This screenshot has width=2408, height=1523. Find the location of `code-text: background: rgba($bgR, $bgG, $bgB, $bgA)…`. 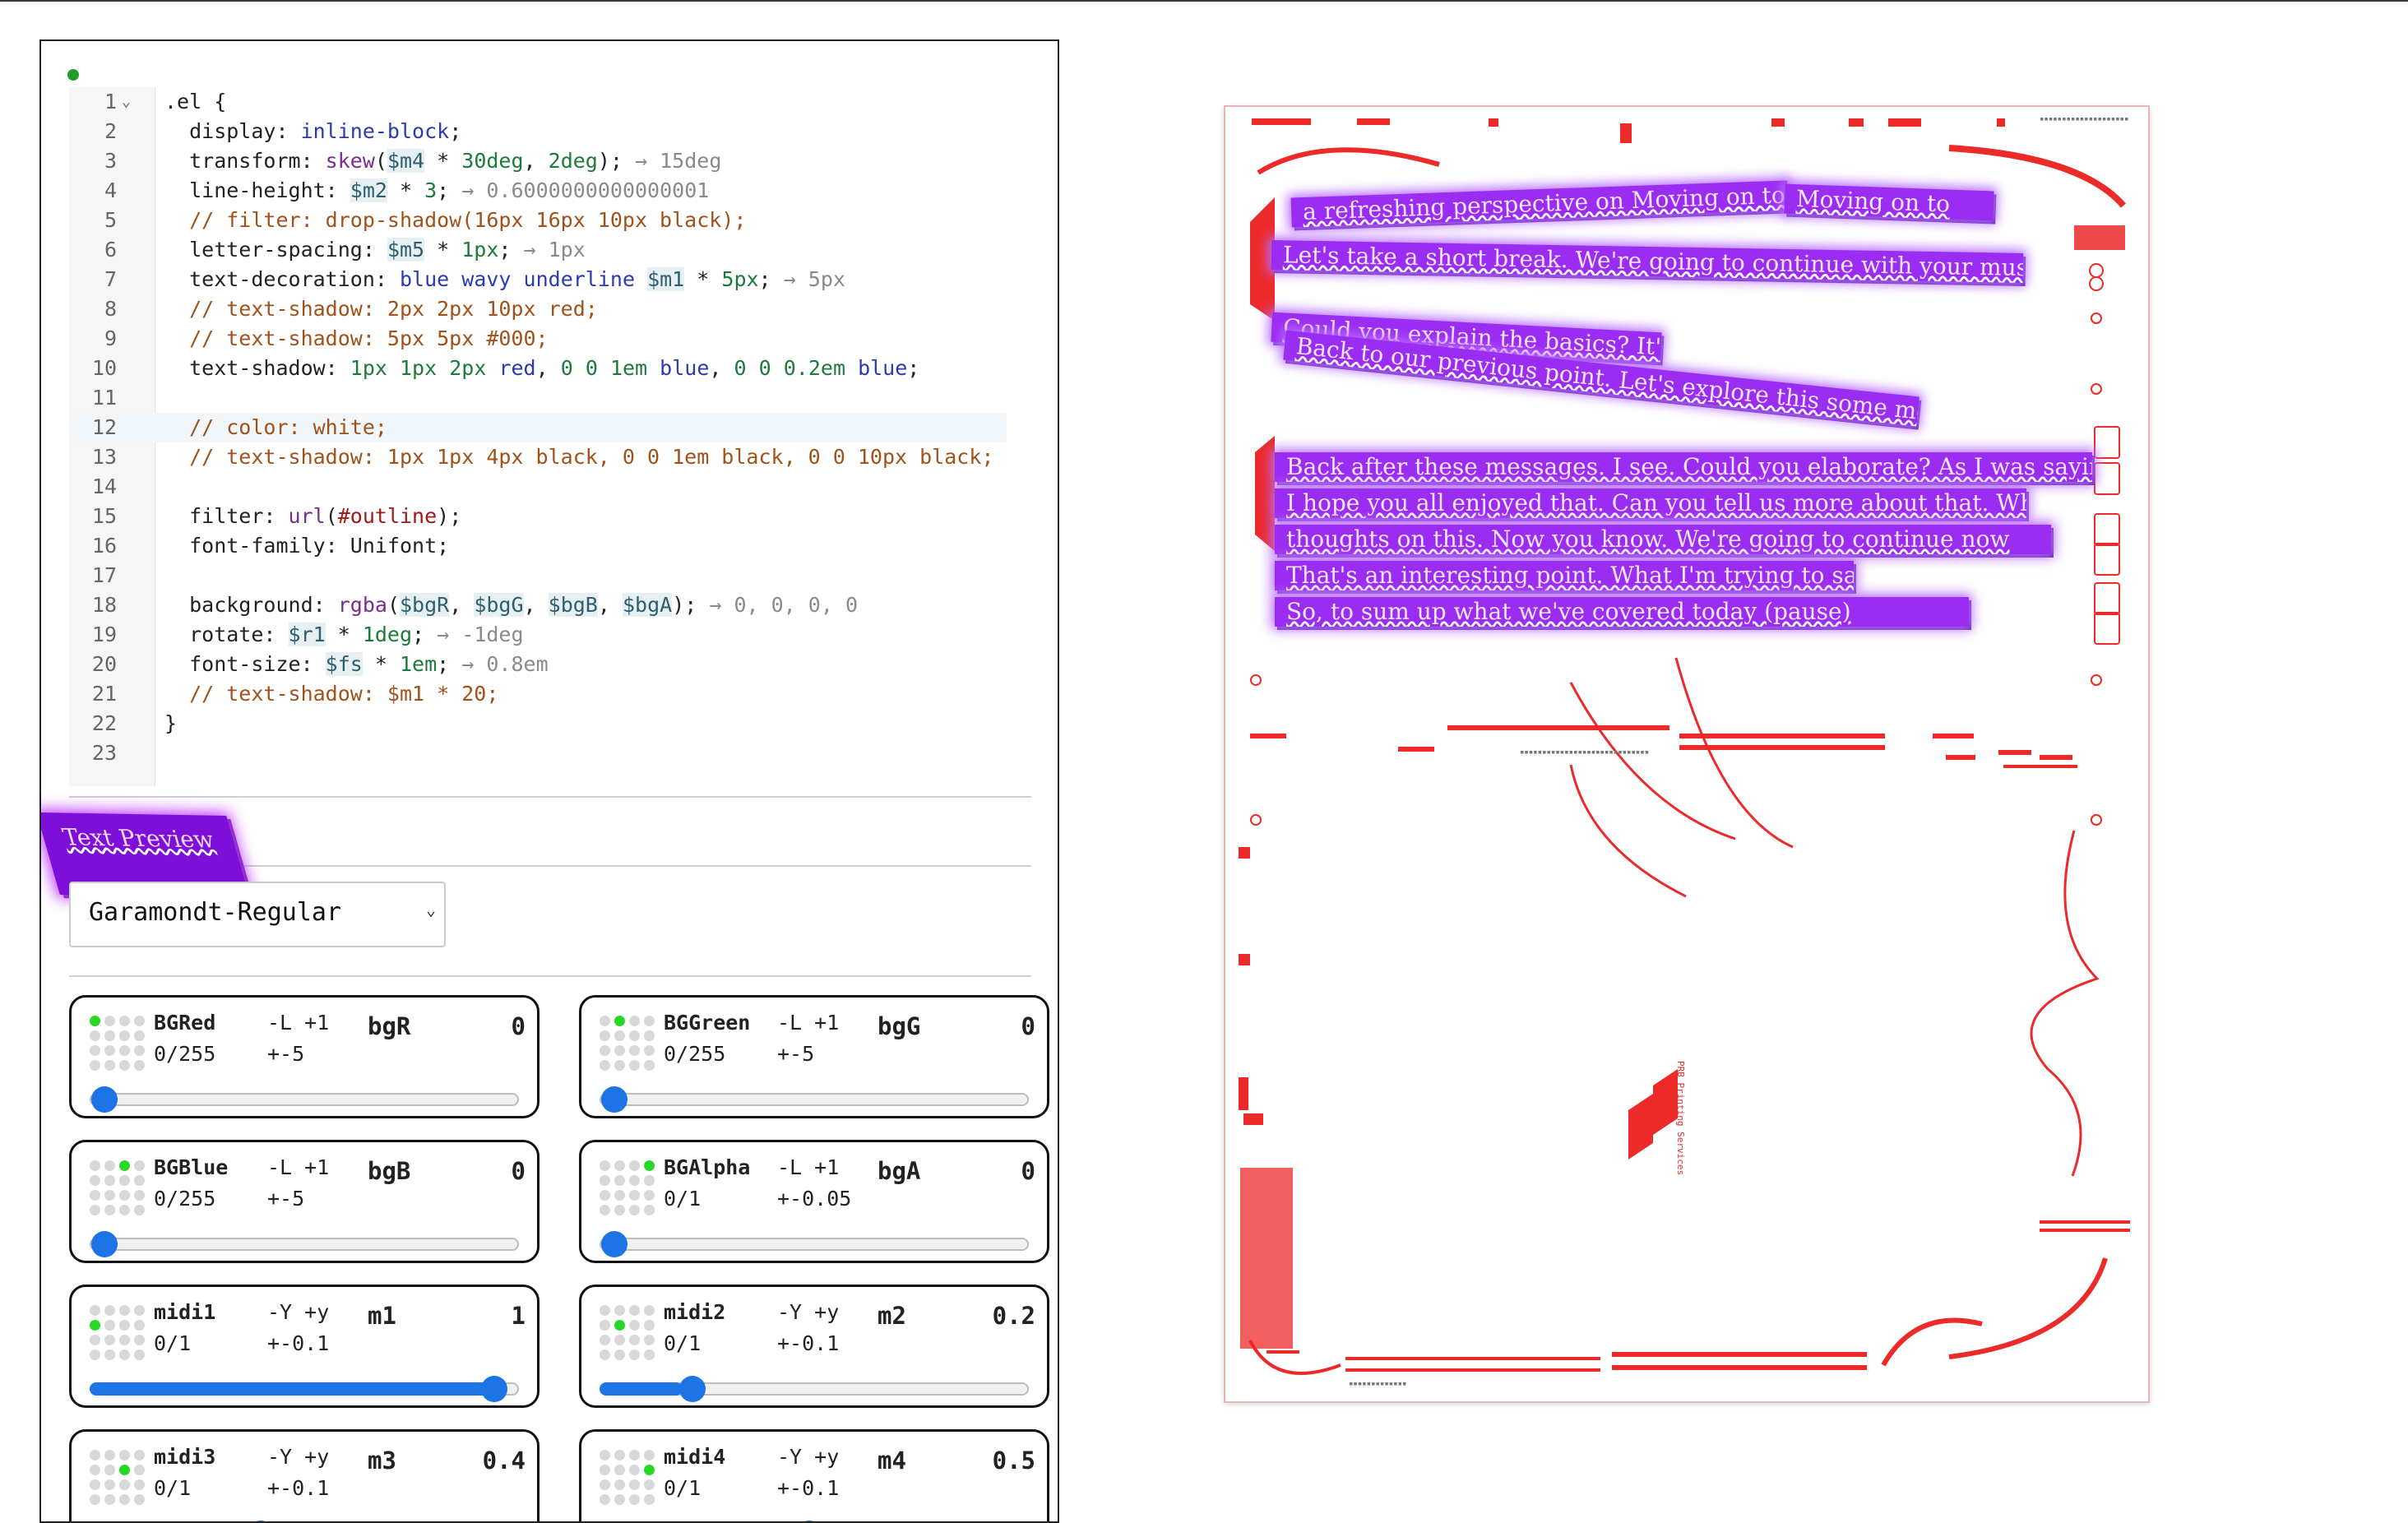

code-text: background: rgba($bgR, $bgG, $bgB, $bgA)… is located at coordinates (511, 605).